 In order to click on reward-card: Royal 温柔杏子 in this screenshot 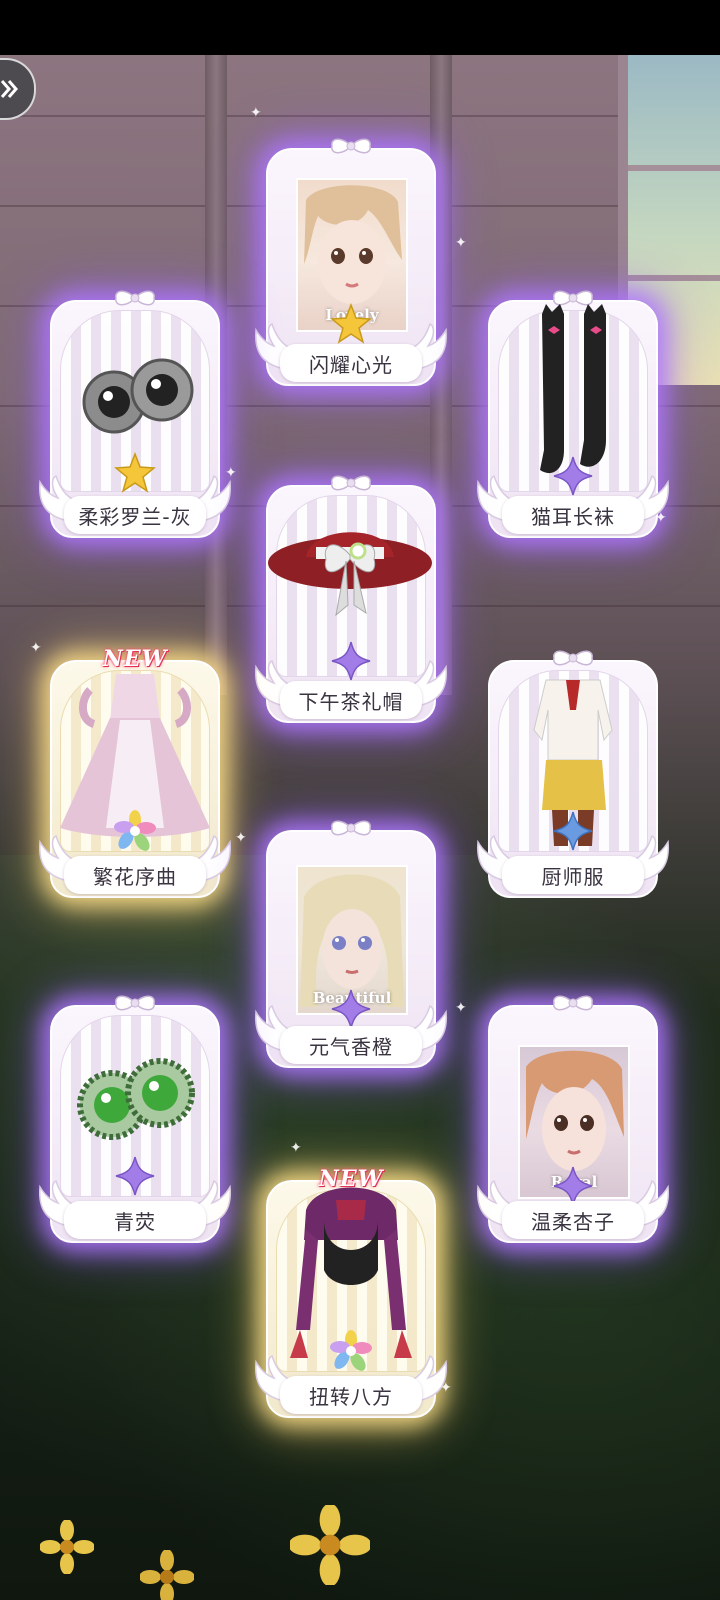, I will do `click(573, 1119)`.